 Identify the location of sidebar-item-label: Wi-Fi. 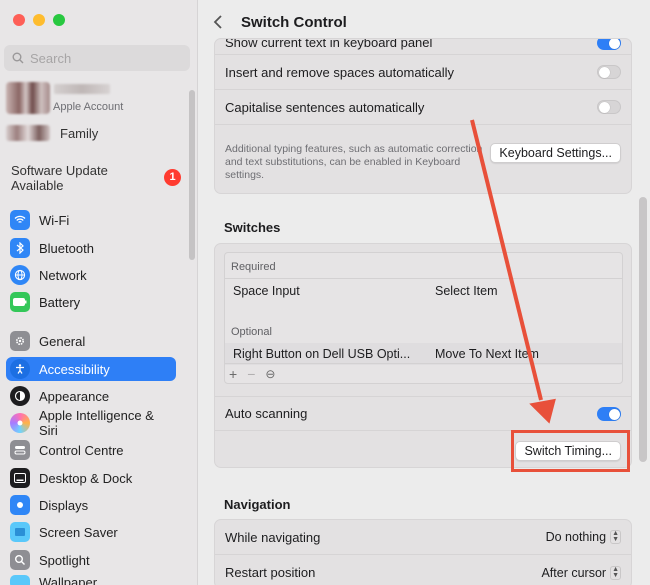
(54, 220).